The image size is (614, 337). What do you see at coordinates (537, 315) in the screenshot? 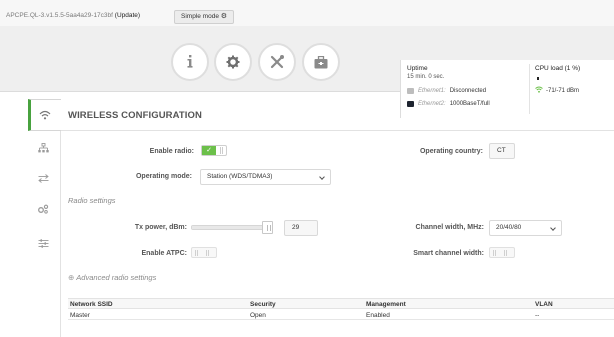
I see `cell-vlan: --` at bounding box center [537, 315].